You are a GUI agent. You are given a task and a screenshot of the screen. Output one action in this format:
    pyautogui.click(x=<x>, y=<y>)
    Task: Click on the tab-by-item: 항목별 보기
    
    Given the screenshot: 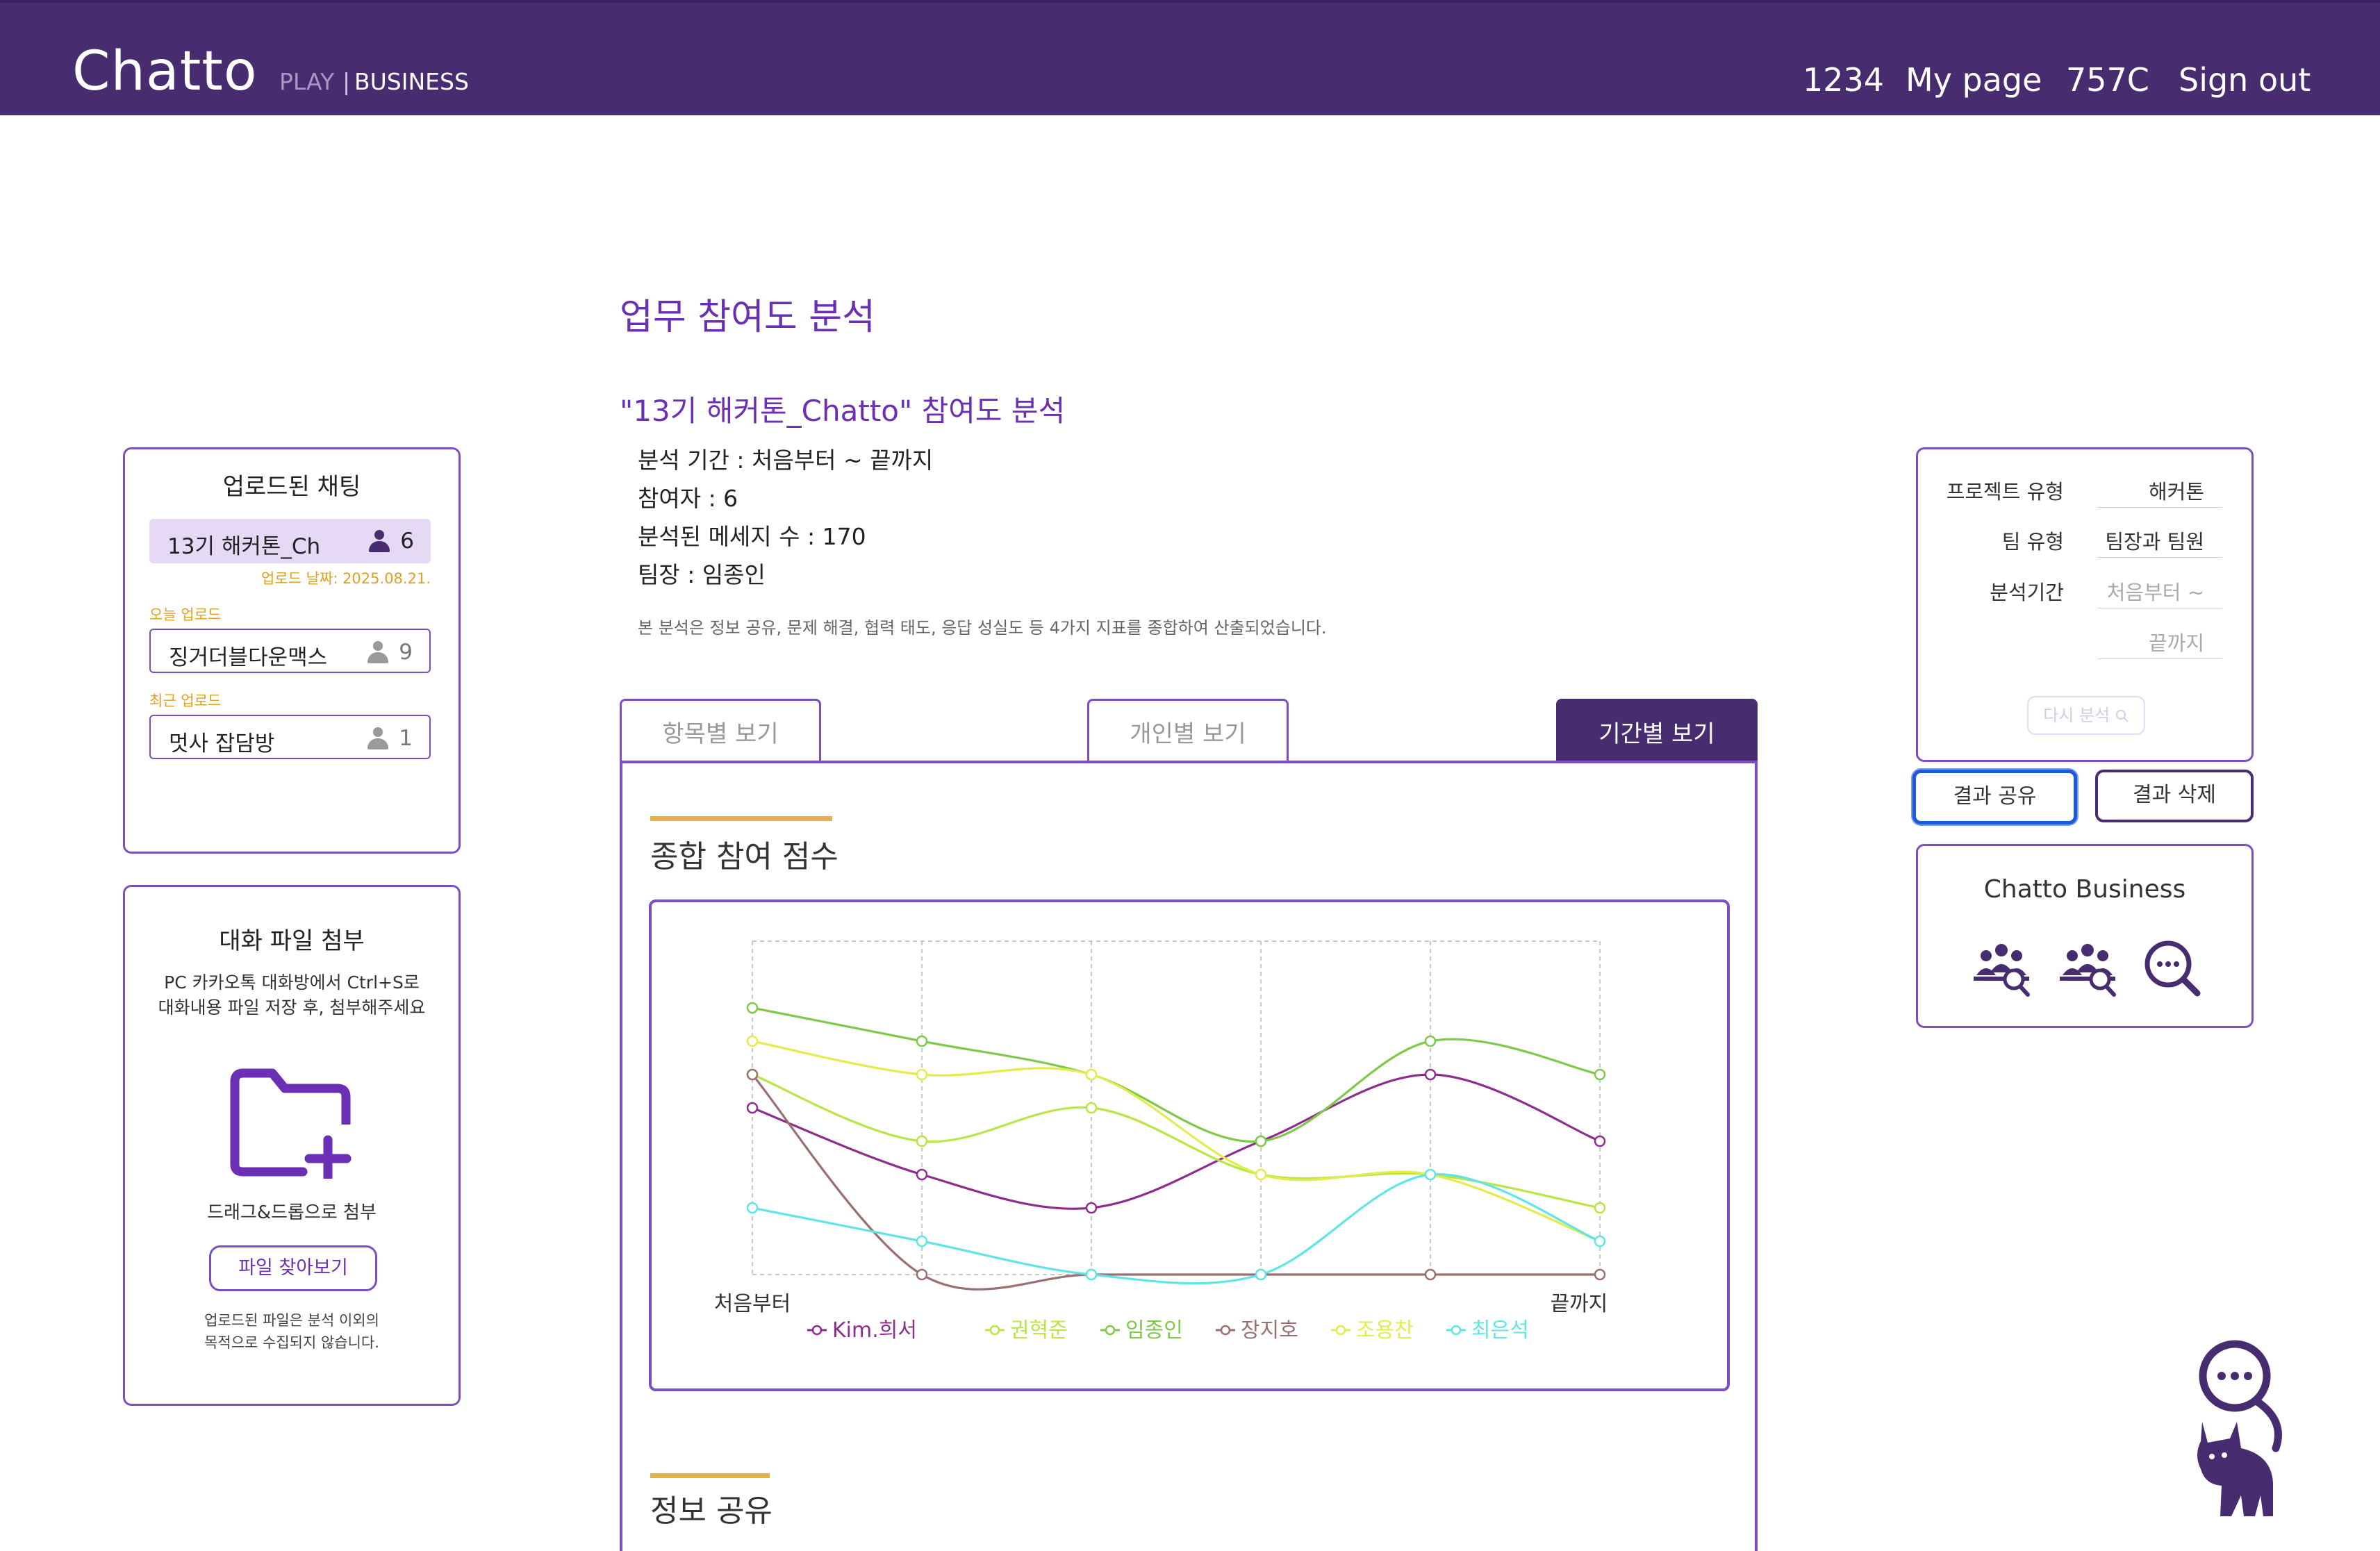 What is the action you would take?
    pyautogui.click(x=720, y=731)
    